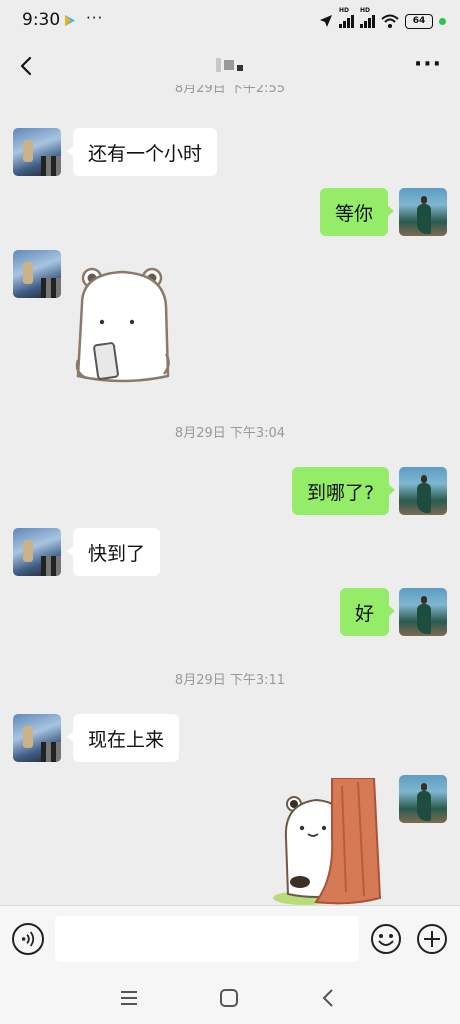  What do you see at coordinates (357, 212) in the screenshot?
I see `message-bubble-sent: 等你` at bounding box center [357, 212].